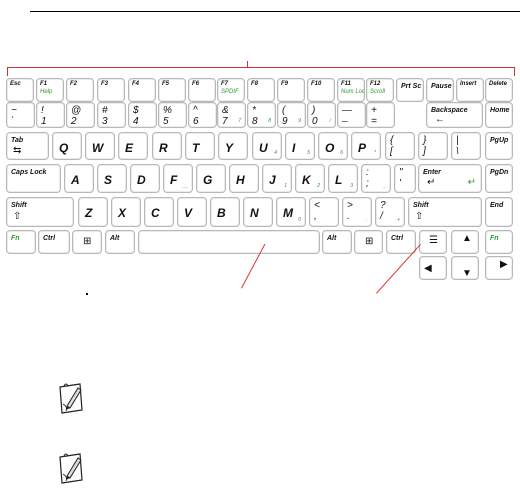 The width and height of the screenshot is (520, 492). Describe the element at coordinates (178, 178) in the screenshot. I see `key-f: F __` at that location.